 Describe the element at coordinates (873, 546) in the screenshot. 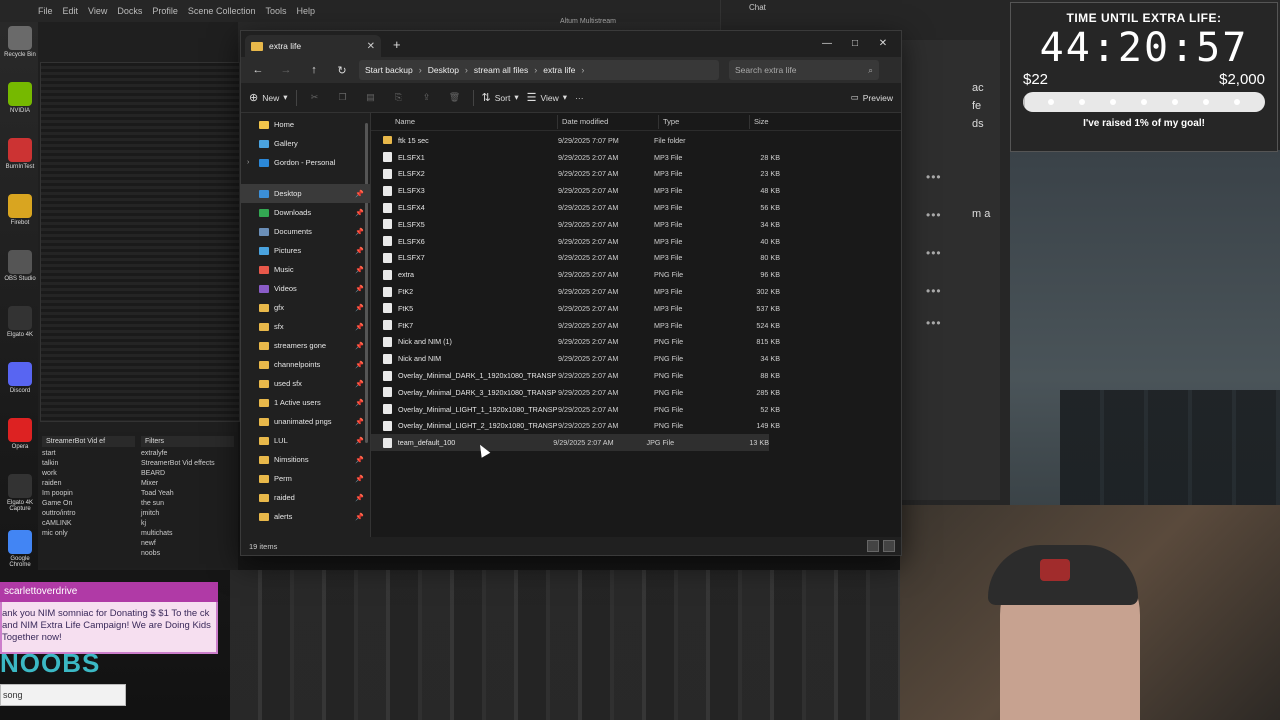

I see `details-view-toggle` at that location.